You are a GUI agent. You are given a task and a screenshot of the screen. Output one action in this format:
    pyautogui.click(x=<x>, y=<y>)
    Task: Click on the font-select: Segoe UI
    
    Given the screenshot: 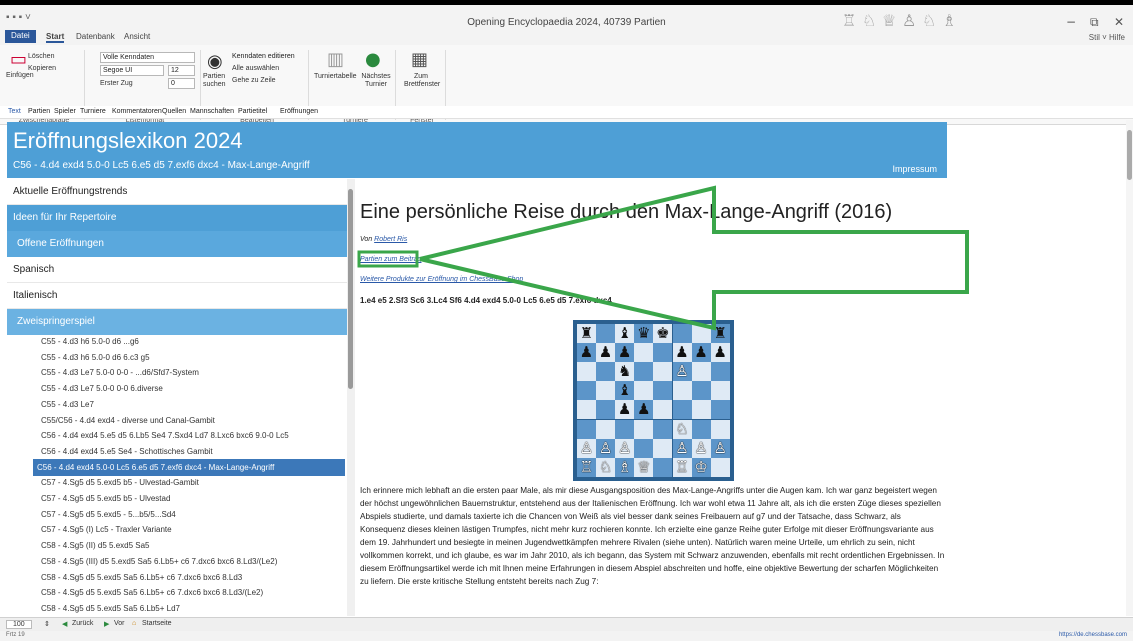 What is the action you would take?
    pyautogui.click(x=132, y=70)
    